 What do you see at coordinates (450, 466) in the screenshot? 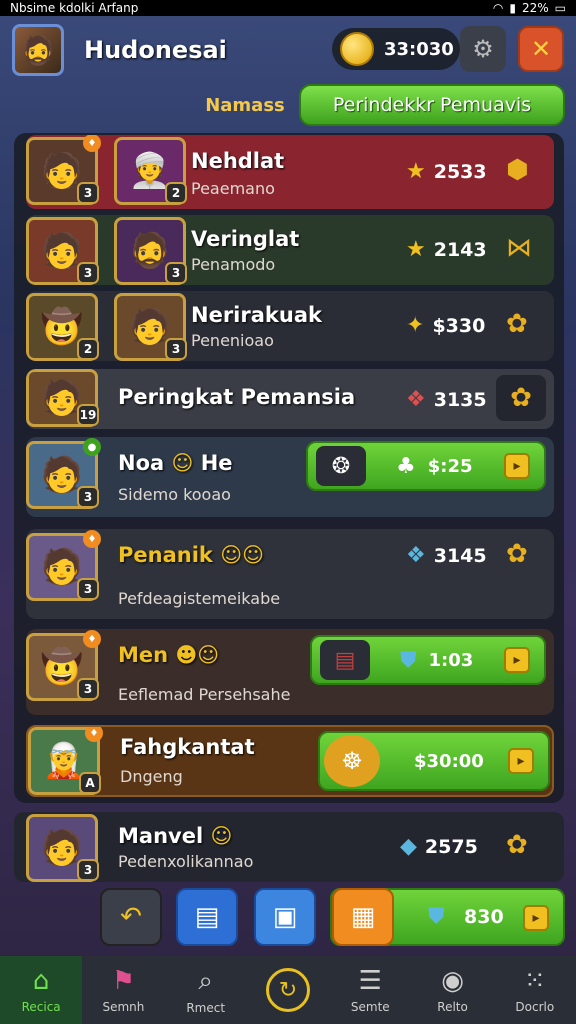
I see `score-value: $:25` at bounding box center [450, 466].